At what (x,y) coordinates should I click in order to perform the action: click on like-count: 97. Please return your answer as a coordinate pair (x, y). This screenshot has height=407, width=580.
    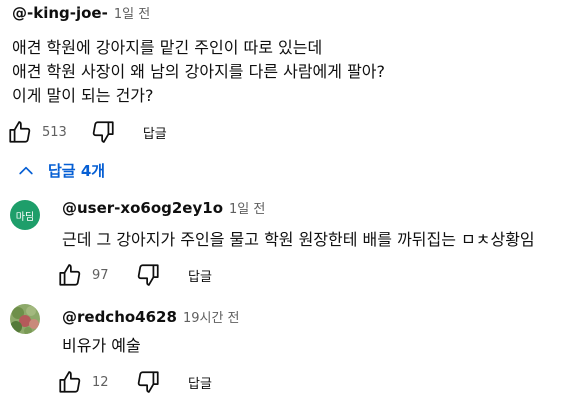
    Looking at the image, I should click on (100, 275).